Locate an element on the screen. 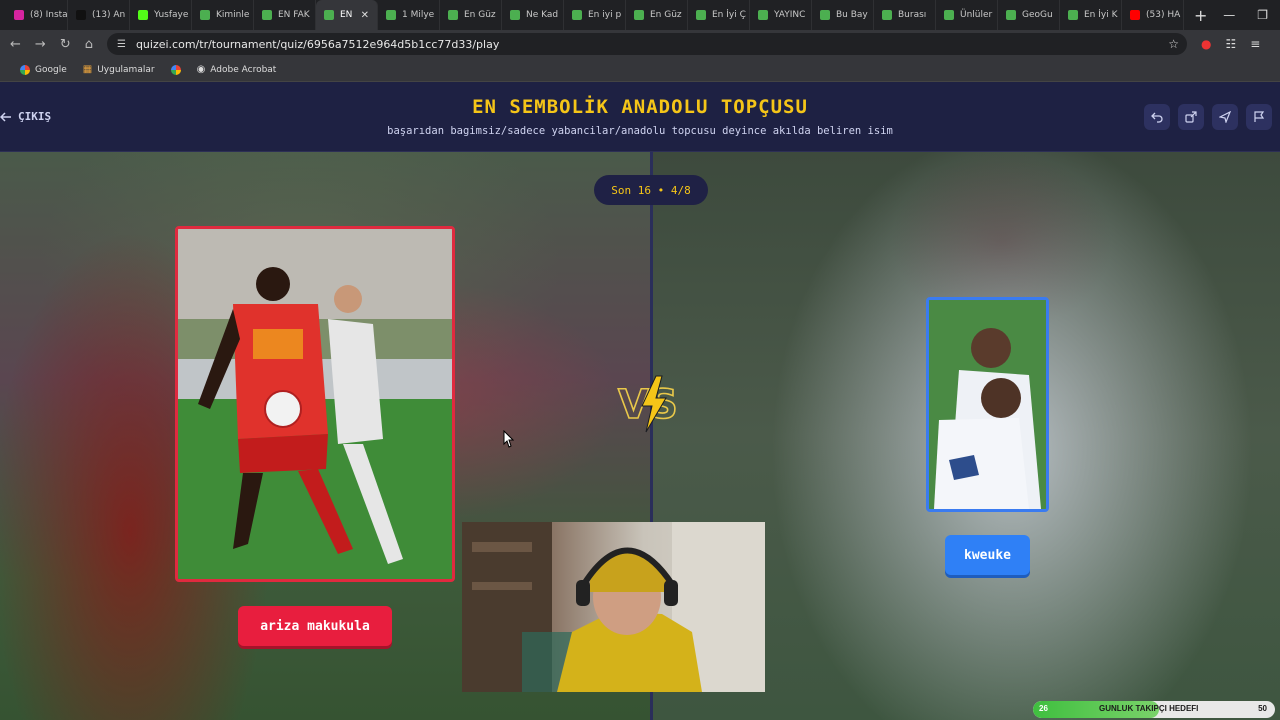 The width and height of the screenshot is (1280, 720). tab-label: En İyi K is located at coordinates (1101, 15).